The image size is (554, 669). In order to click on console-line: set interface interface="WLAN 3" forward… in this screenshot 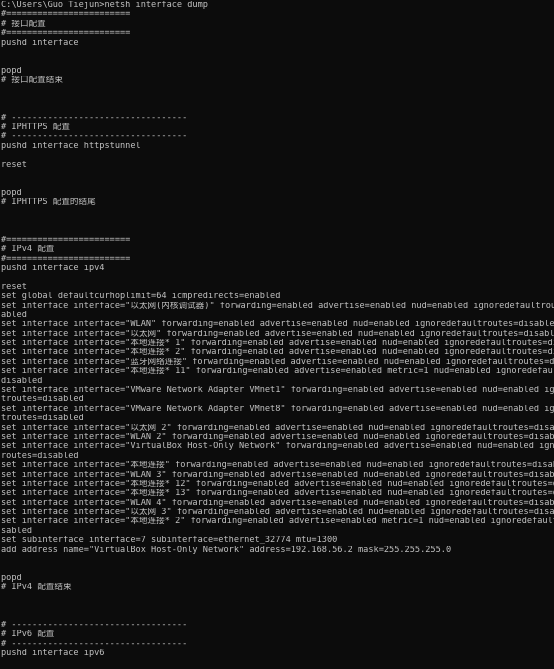, I will do `click(277, 475)`.